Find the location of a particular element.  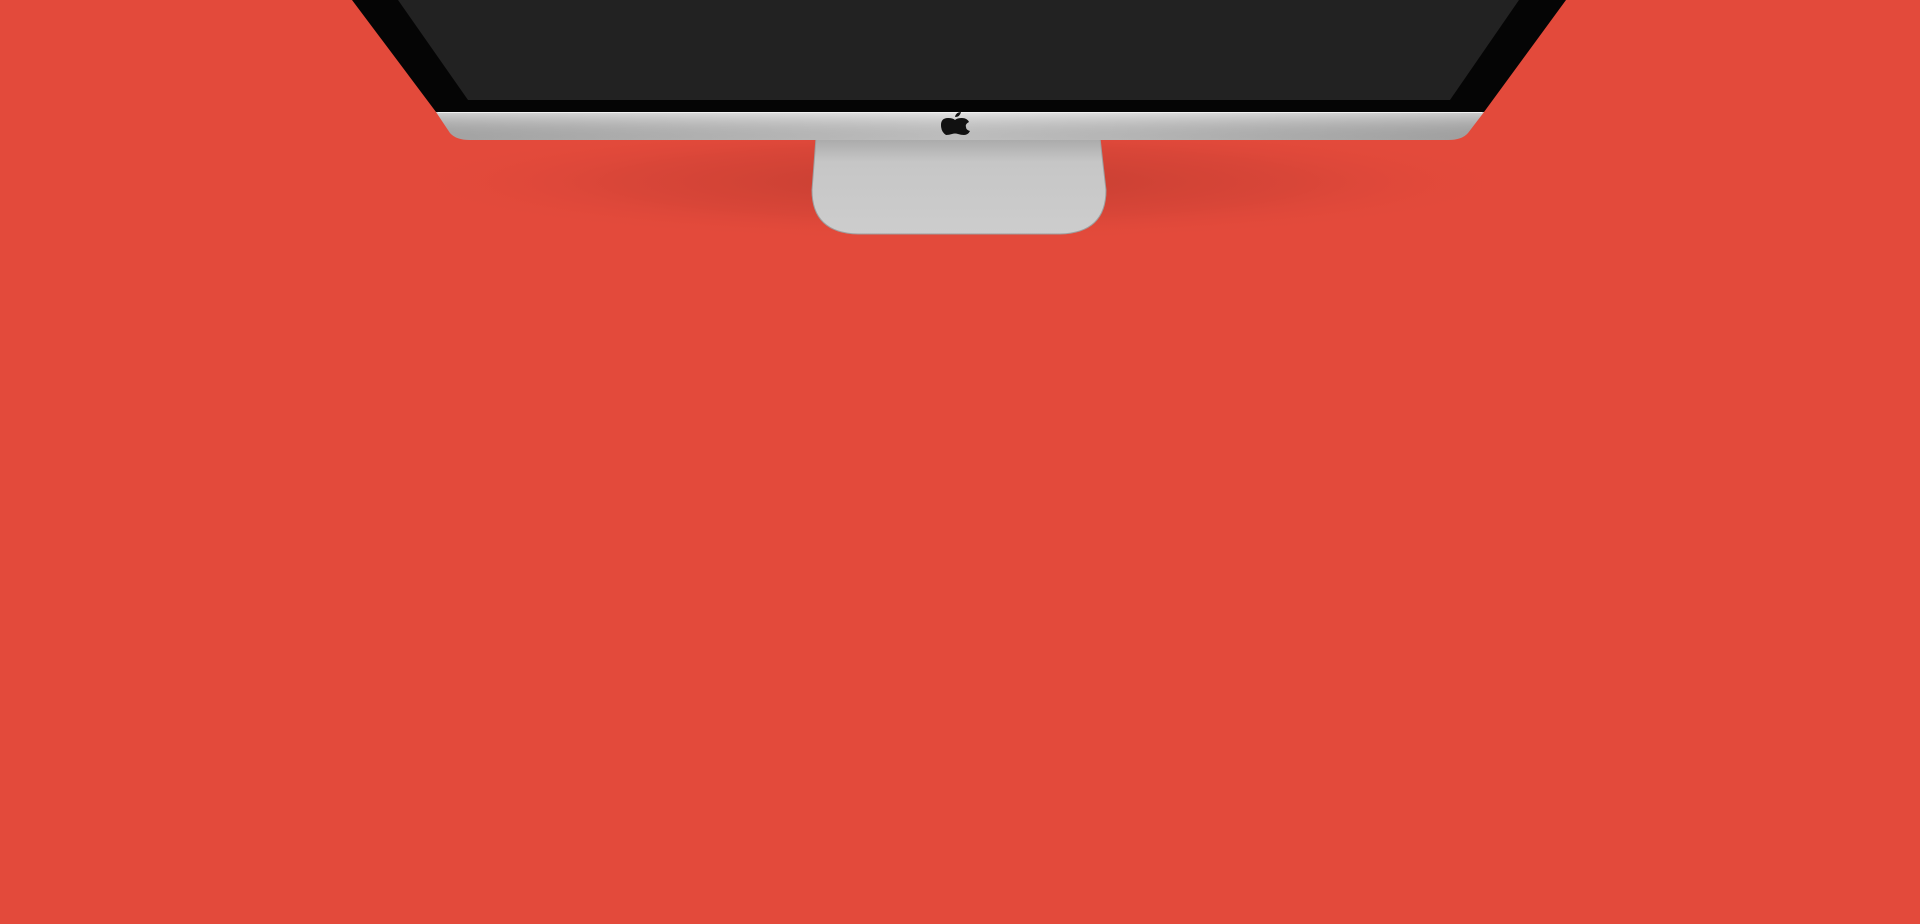

monitor-stand is located at coordinates (959, 186).